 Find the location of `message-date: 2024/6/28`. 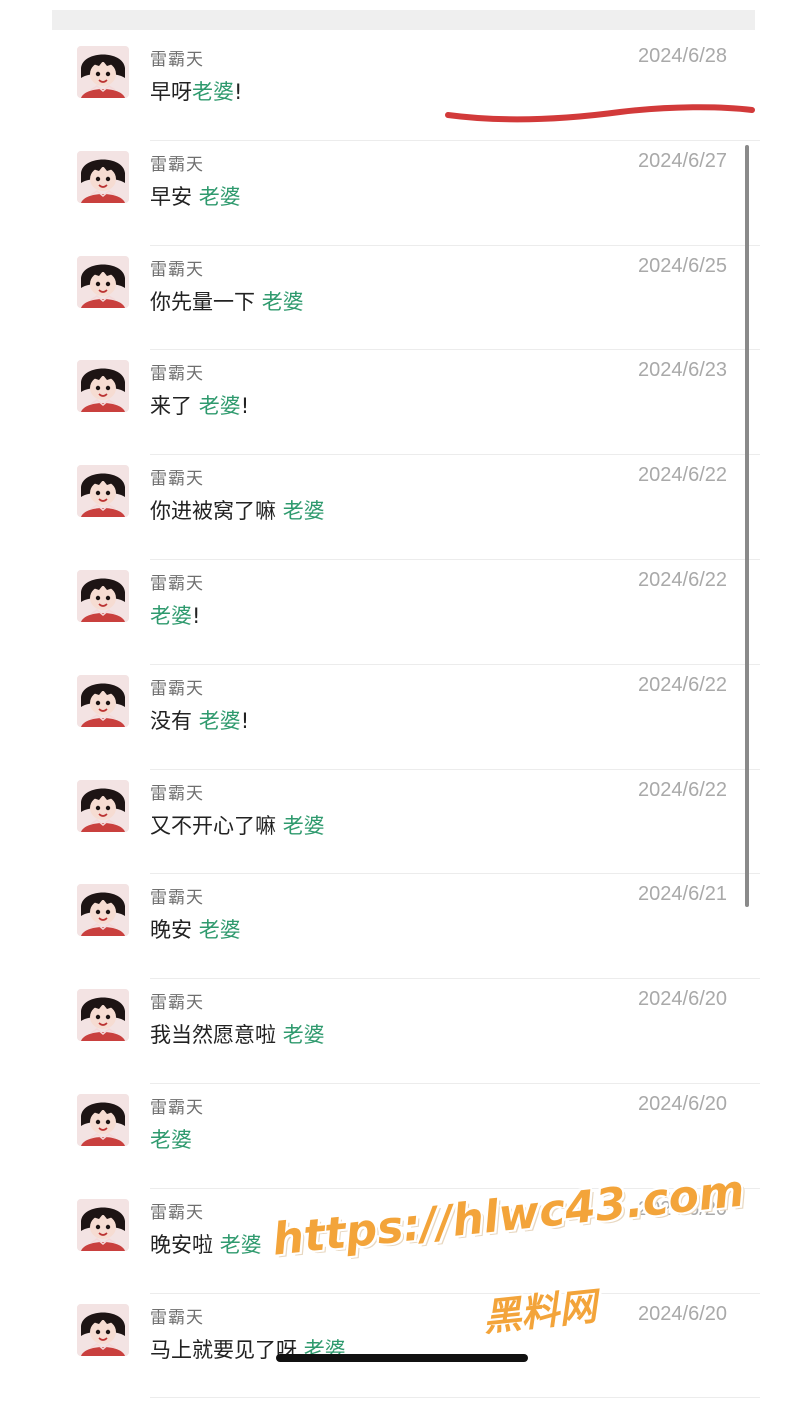

message-date: 2024/6/28 is located at coordinates (682, 56).